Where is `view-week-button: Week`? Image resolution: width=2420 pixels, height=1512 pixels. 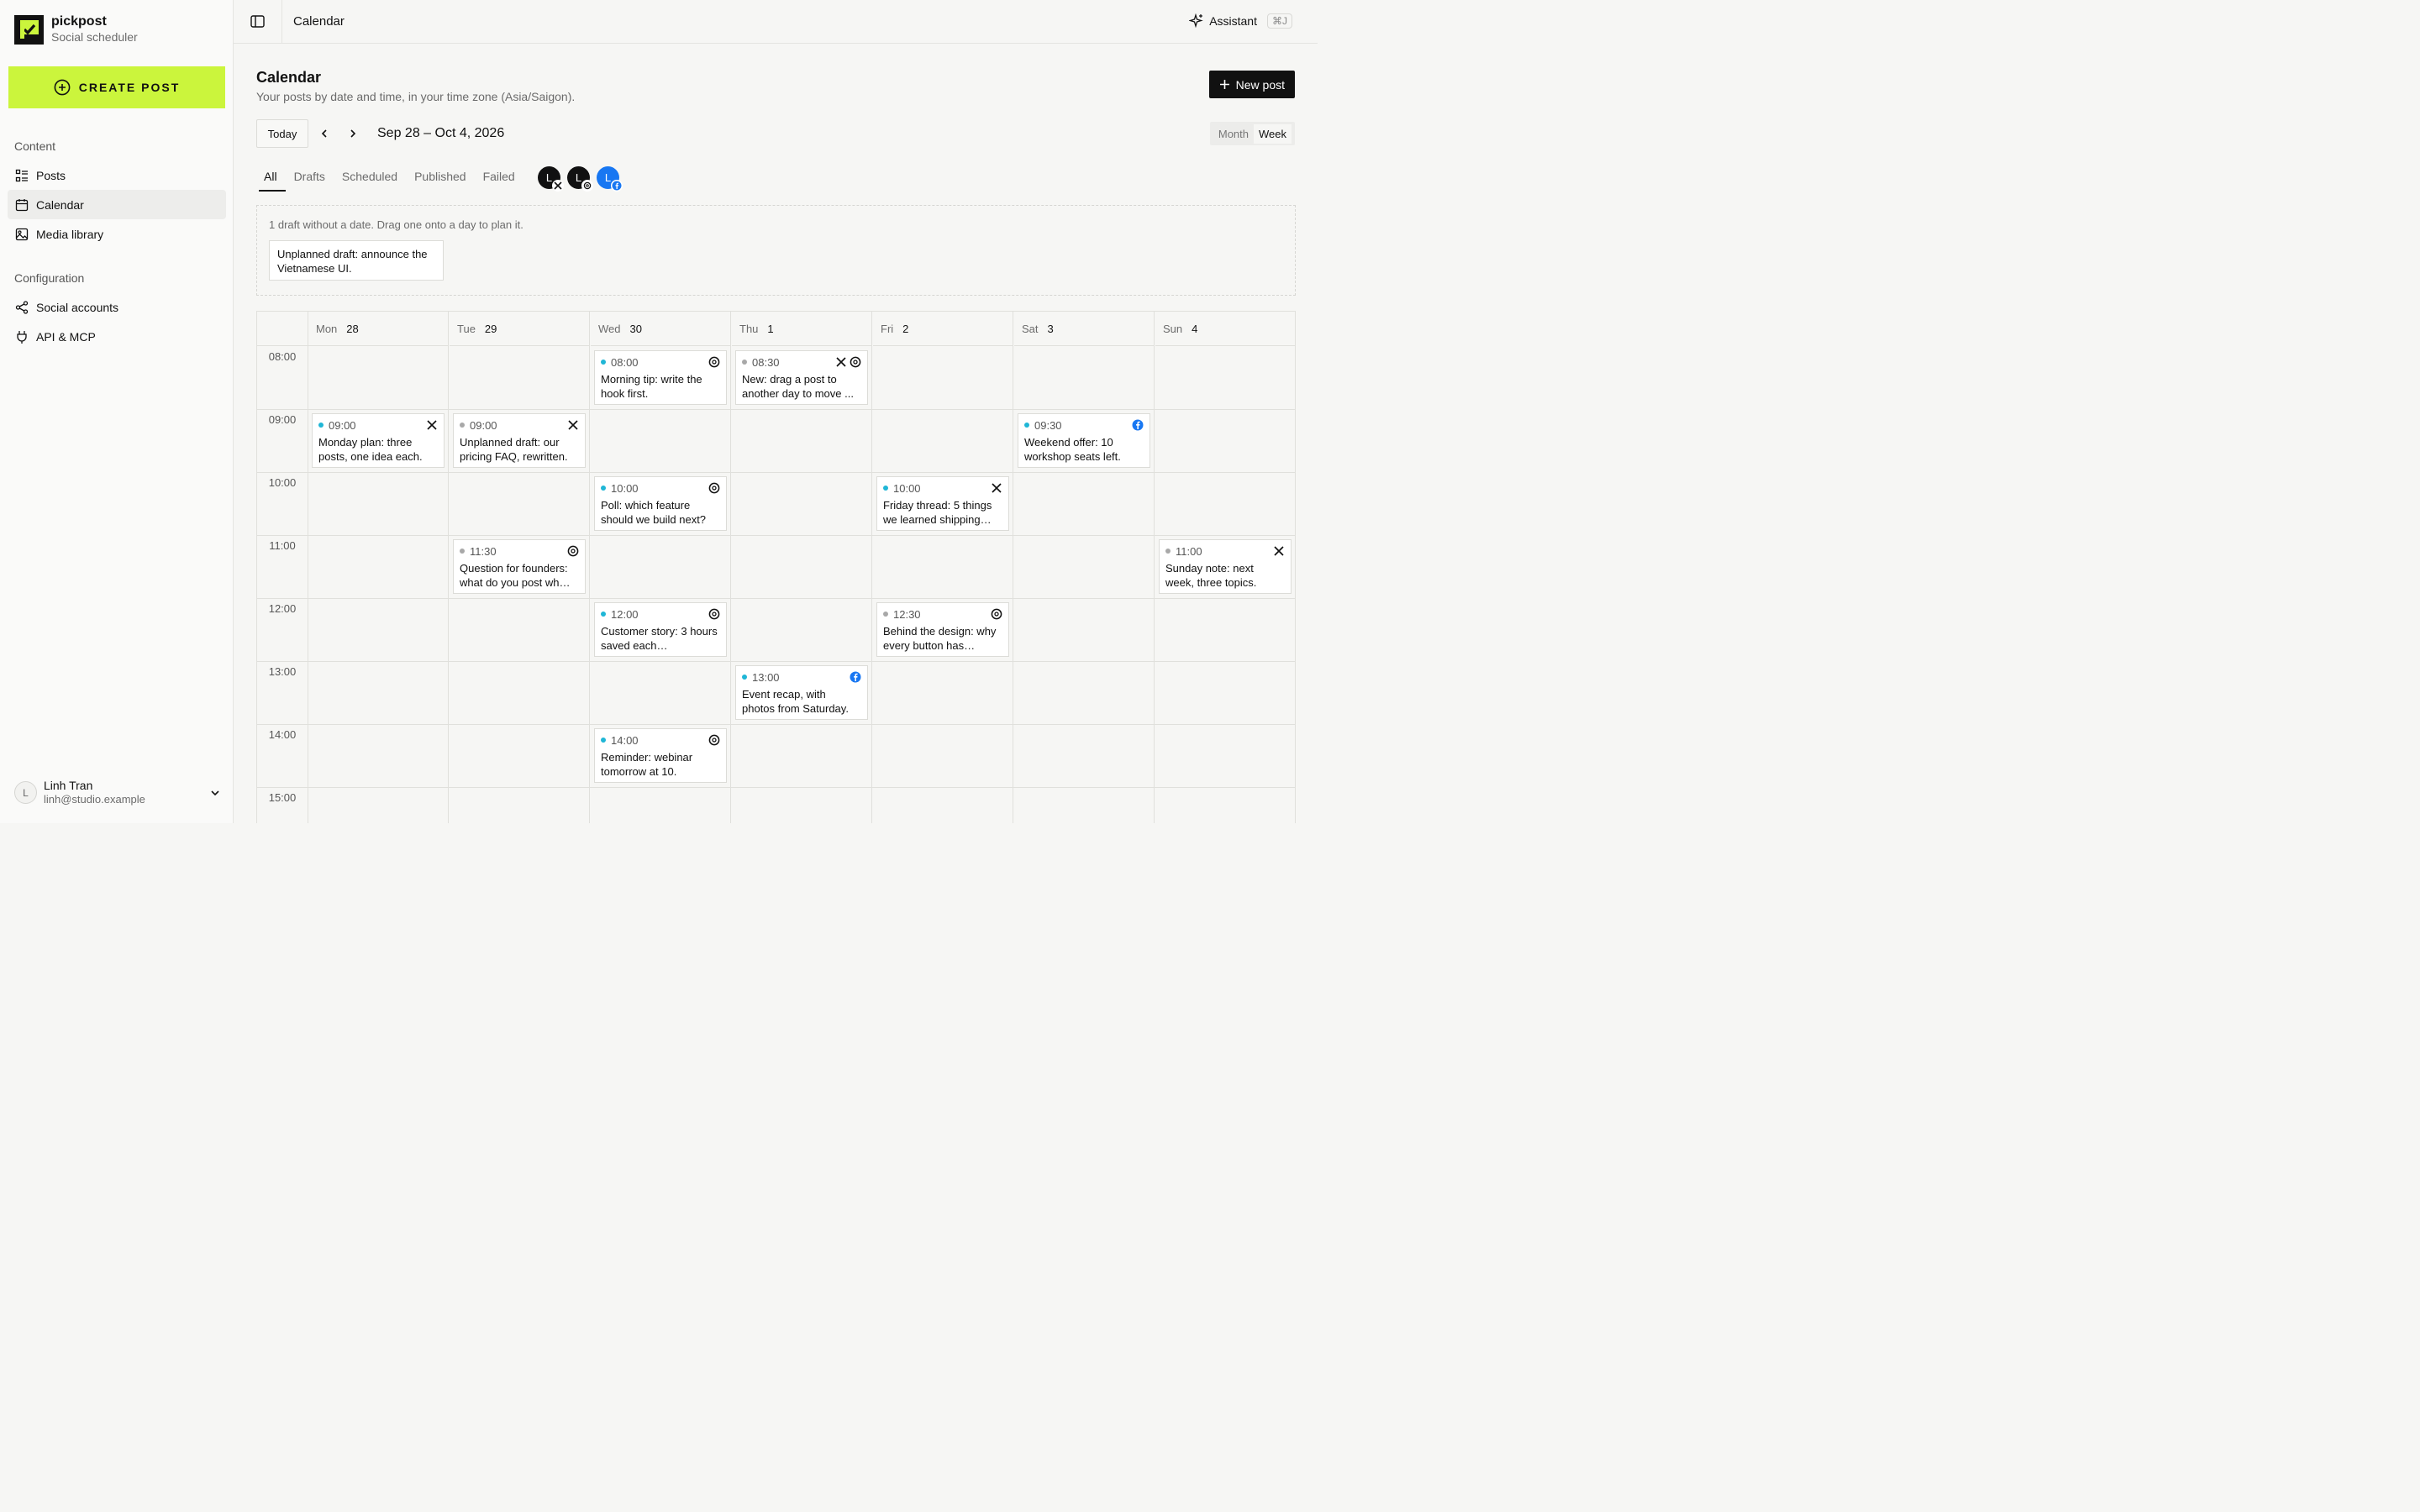 view-week-button: Week is located at coordinates (1273, 133).